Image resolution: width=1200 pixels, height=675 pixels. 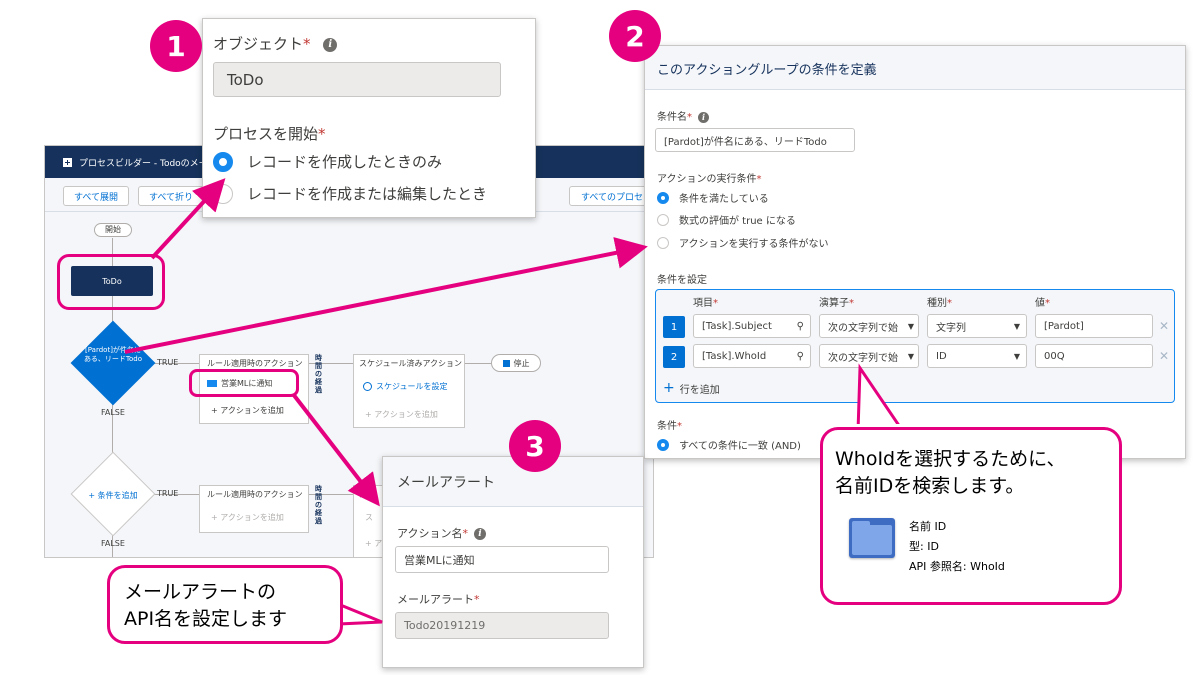 I want to click on criteria-name-label: 条件名* i, so click(x=683, y=115).